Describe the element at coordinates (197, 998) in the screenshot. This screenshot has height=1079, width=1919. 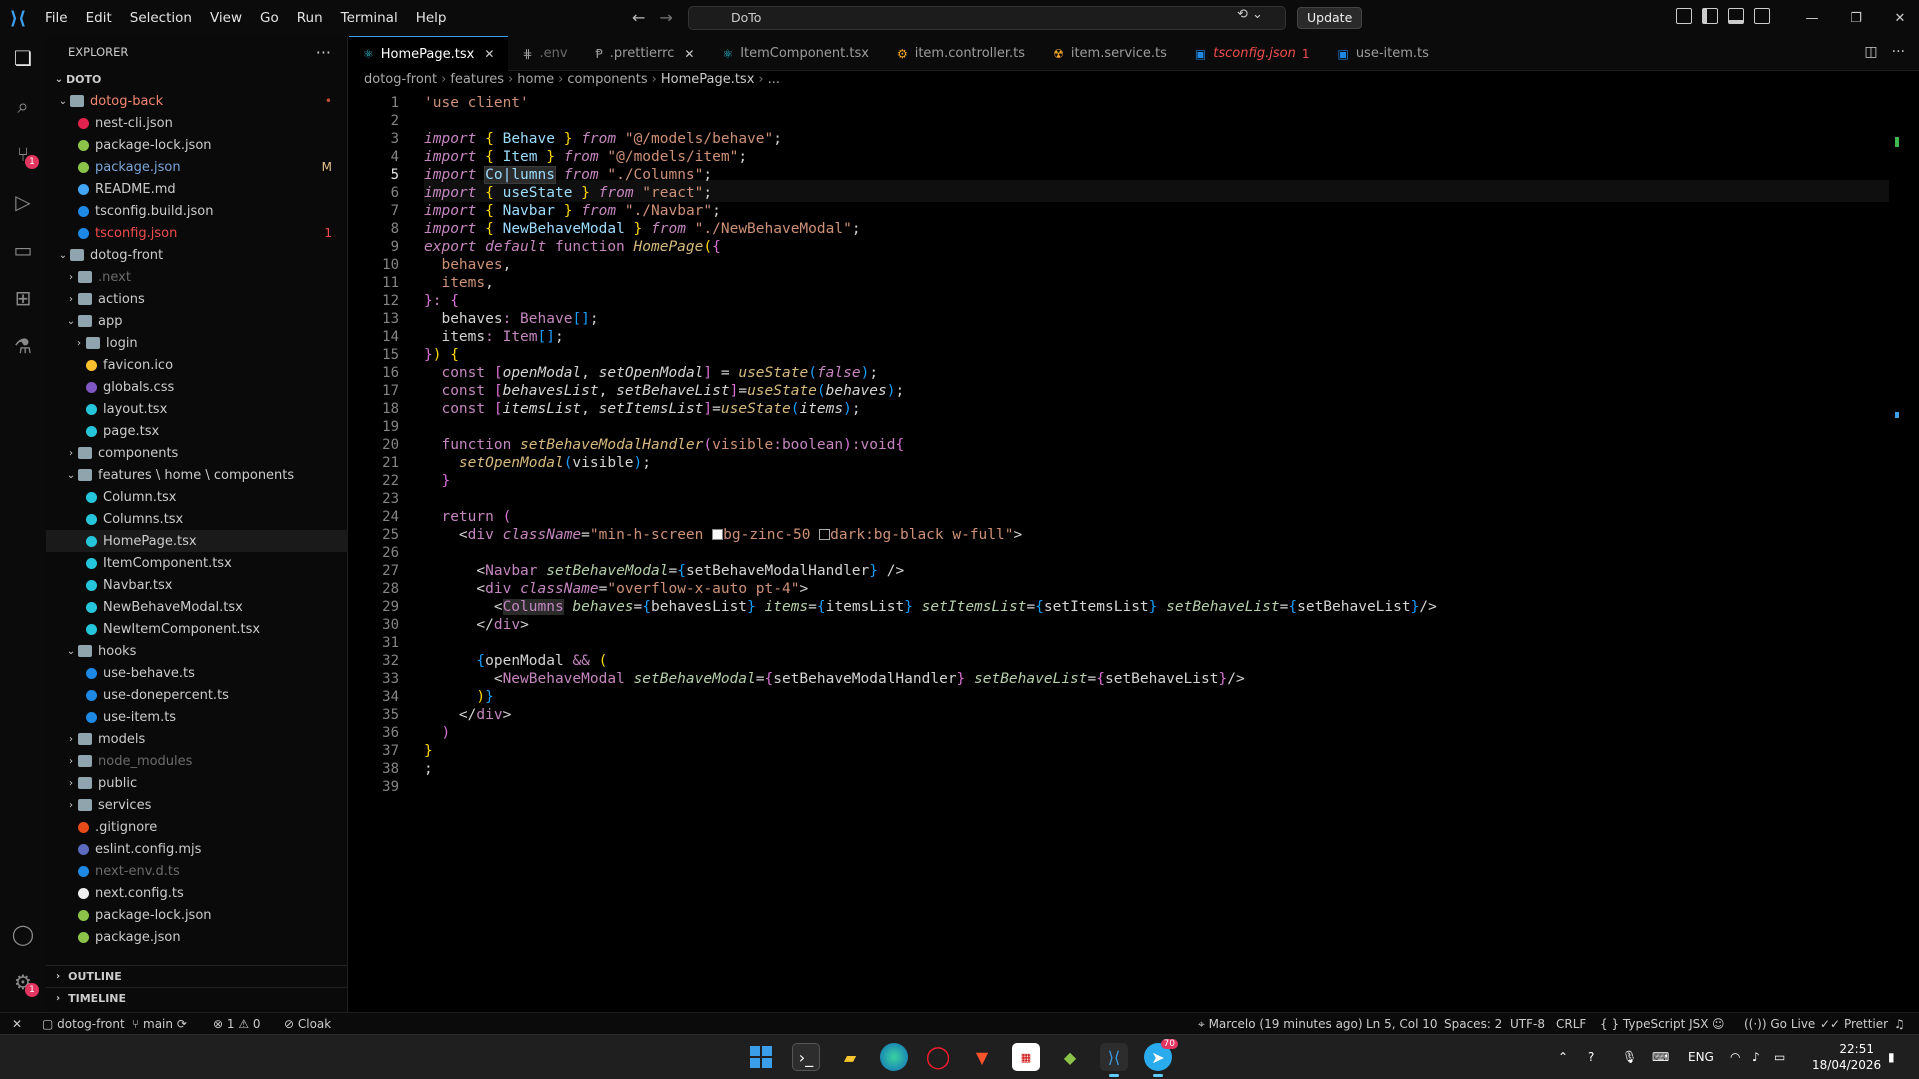
I see `timeline-section: › TIMELINE` at that location.